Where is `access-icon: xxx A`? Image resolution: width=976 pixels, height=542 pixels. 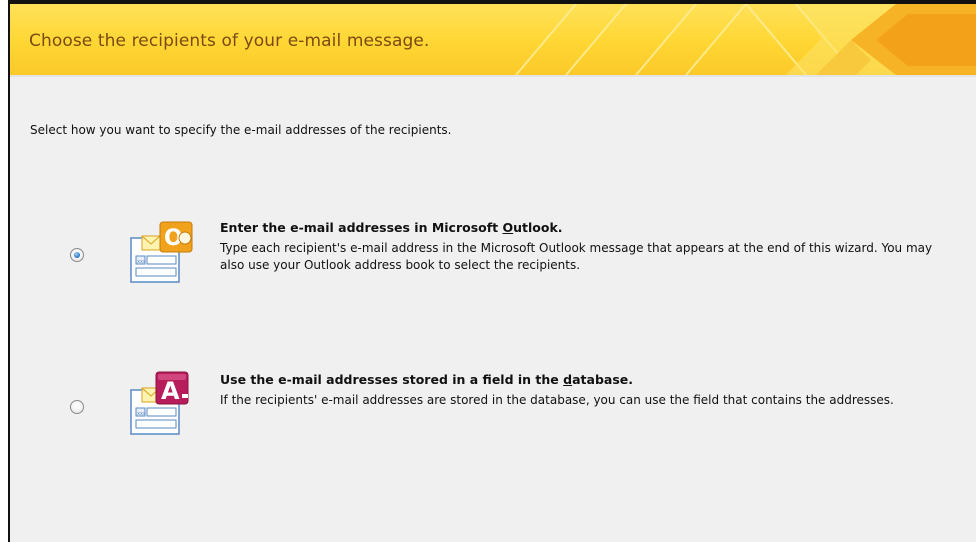
access-icon: xxx A is located at coordinates (159, 403).